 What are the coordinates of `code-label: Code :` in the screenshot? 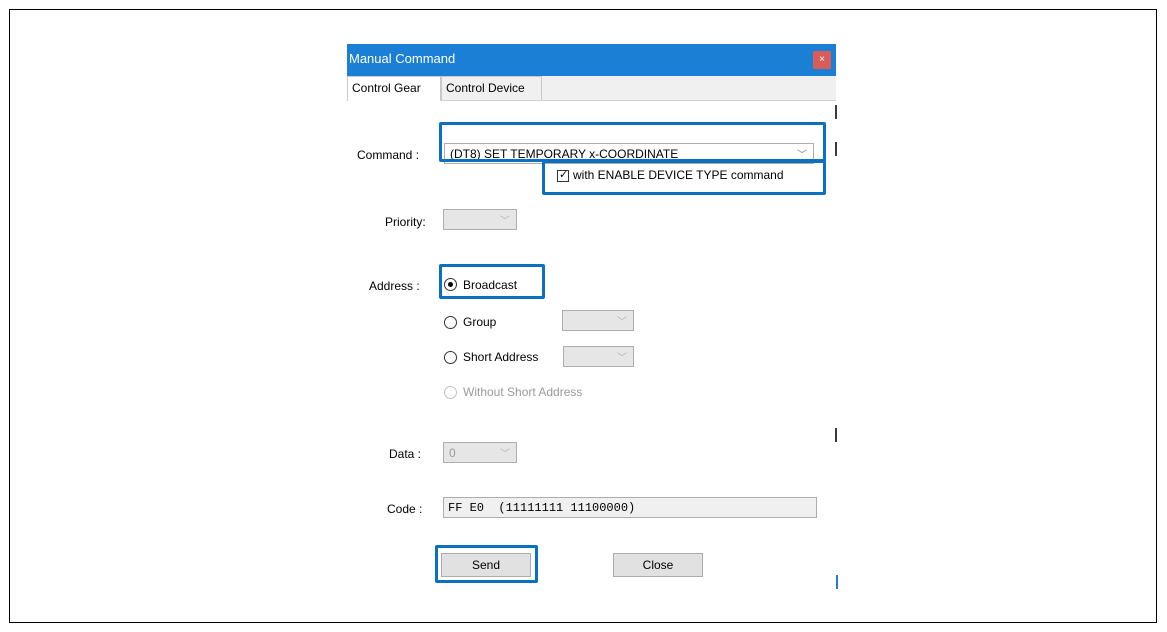 It's located at (405, 509).